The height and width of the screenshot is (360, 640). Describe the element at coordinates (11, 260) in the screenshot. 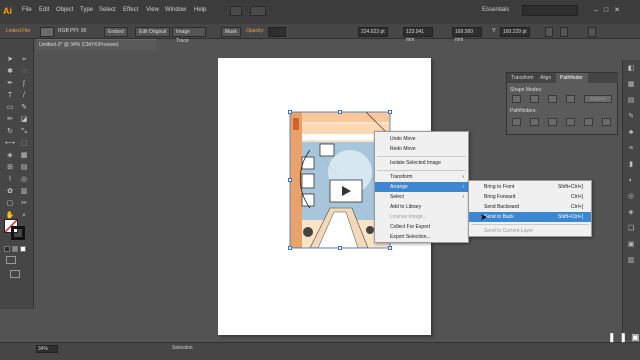

I see `drawing-mode-button` at that location.